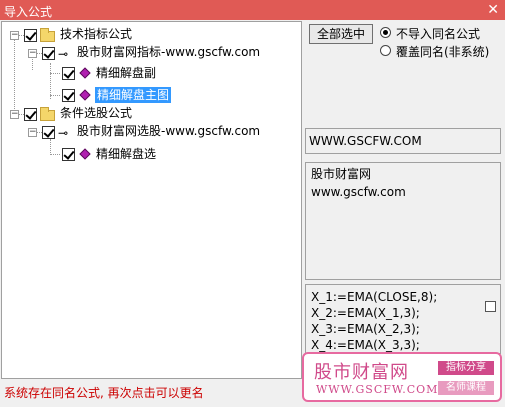 This screenshot has width=505, height=407. What do you see at coordinates (133, 95) in the screenshot?
I see `tree-item-jingxi-zhutu-selected: 精细解盘主图` at bounding box center [133, 95].